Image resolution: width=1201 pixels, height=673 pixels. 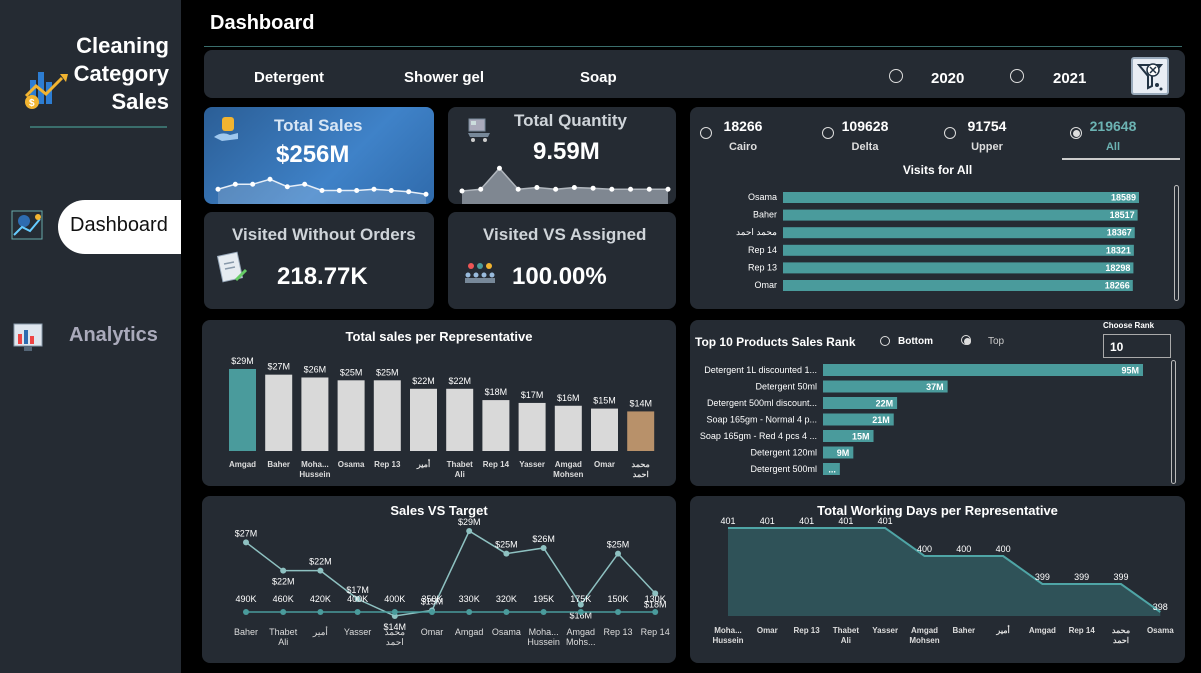 I want to click on product-value-label: 21M, so click(x=881, y=420).